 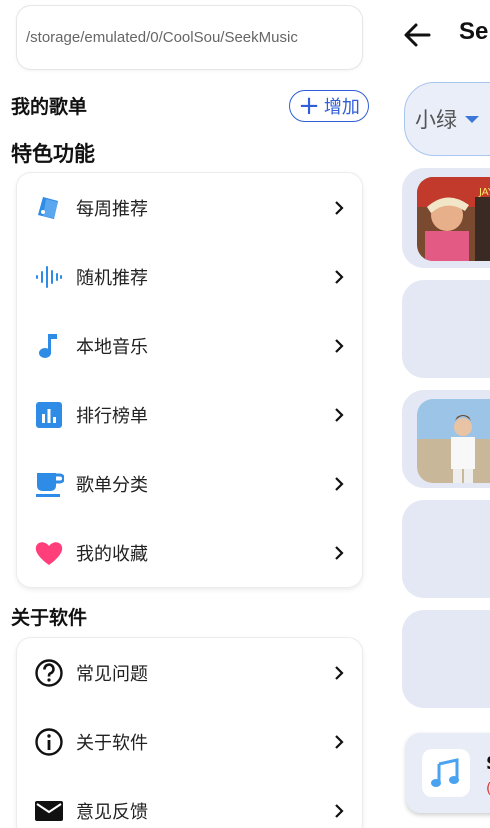 What do you see at coordinates (488, 789) in the screenshot?
I see `player-track-subtitle: (` at bounding box center [488, 789].